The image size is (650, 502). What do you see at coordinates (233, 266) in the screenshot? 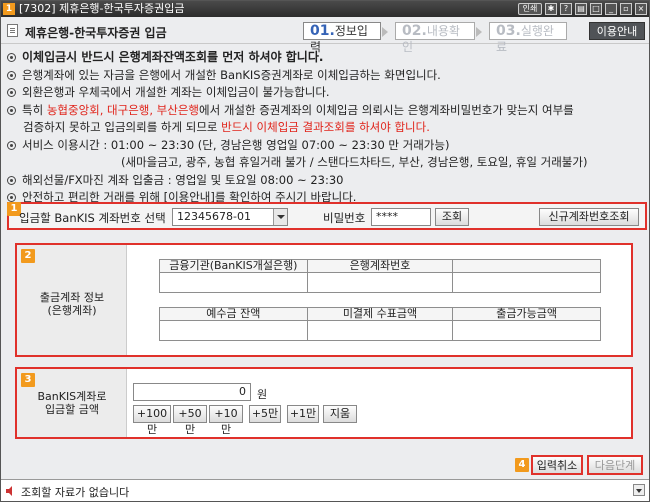
I see `header-bank: 금융기관(BanKIS개설은행)` at bounding box center [233, 266].